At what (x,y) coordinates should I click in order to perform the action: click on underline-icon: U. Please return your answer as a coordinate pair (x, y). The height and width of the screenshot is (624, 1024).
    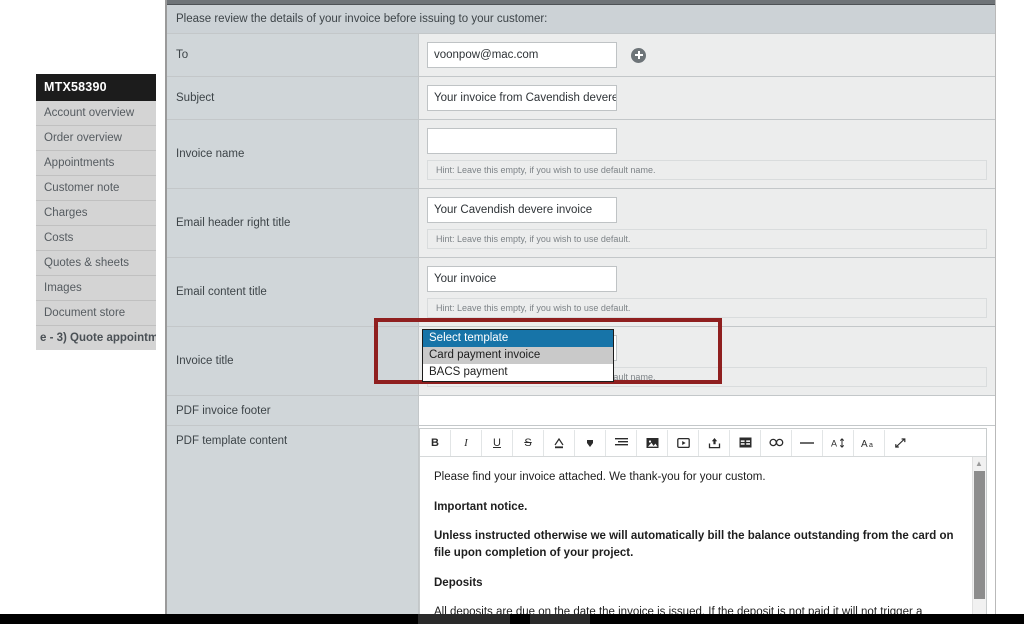
    Looking at the image, I should click on (497, 442).